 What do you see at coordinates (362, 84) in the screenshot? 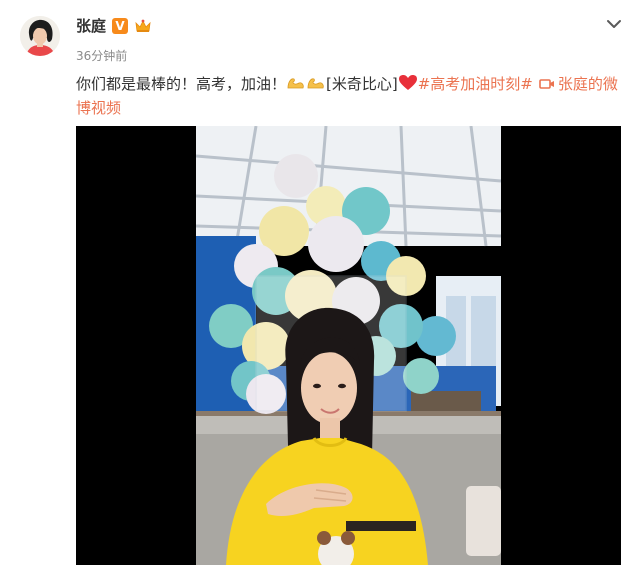
I see `emoji-text: [米奇比心]` at bounding box center [362, 84].